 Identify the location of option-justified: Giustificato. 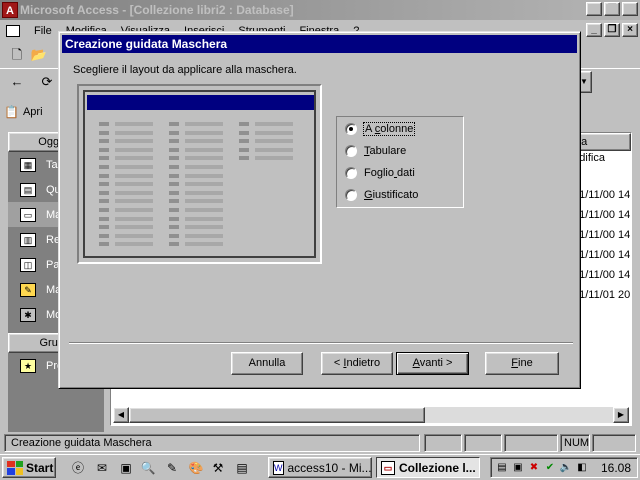
(381, 195).